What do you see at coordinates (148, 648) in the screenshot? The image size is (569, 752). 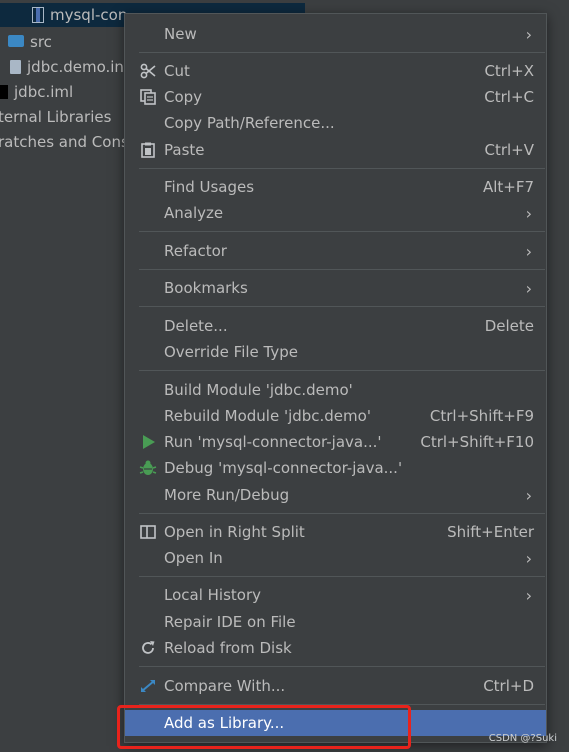 I see `reload-icon` at bounding box center [148, 648].